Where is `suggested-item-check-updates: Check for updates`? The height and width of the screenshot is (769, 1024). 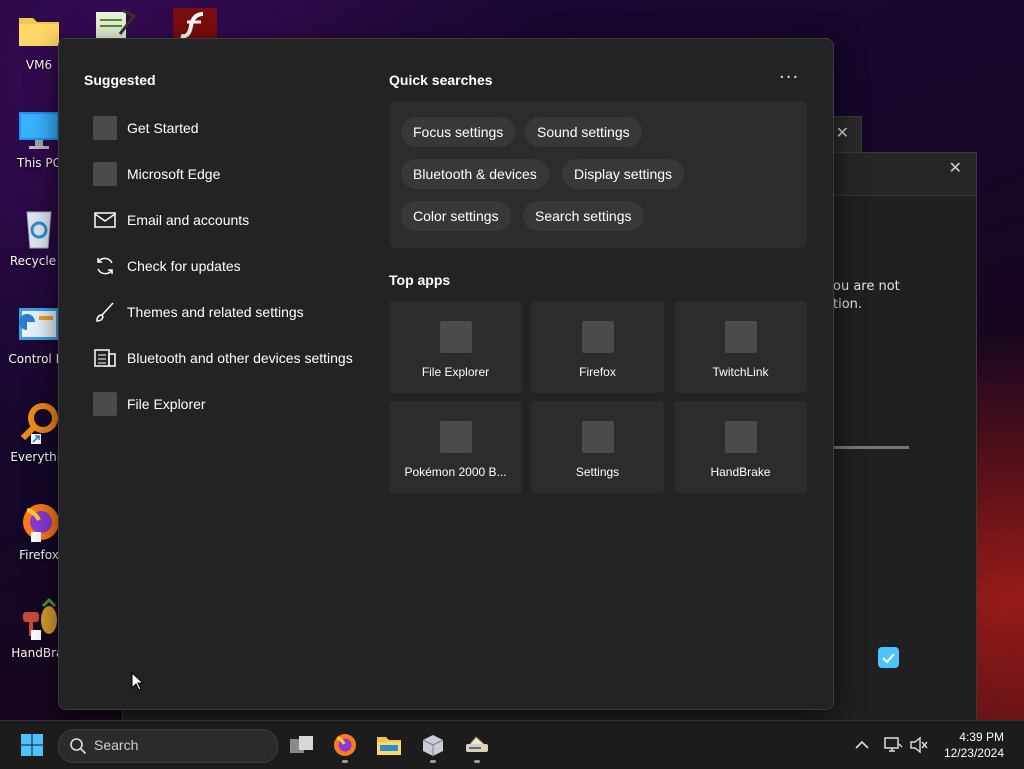
suggested-item-check-updates: Check for updates is located at coordinates (229, 266).